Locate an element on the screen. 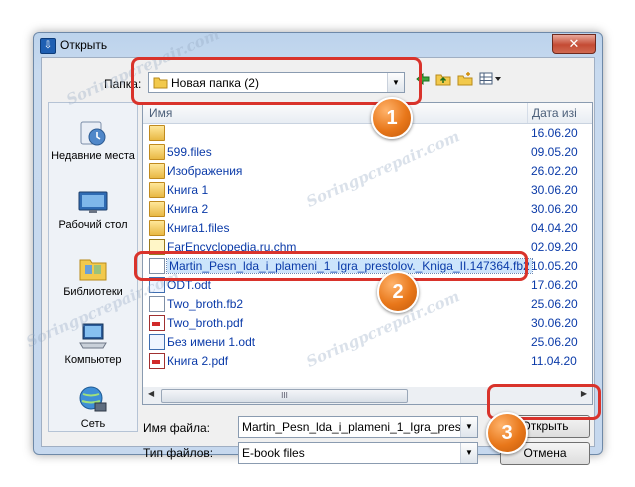 The image size is (635, 487). place-libraries: Библиотеки is located at coordinates (93, 276).